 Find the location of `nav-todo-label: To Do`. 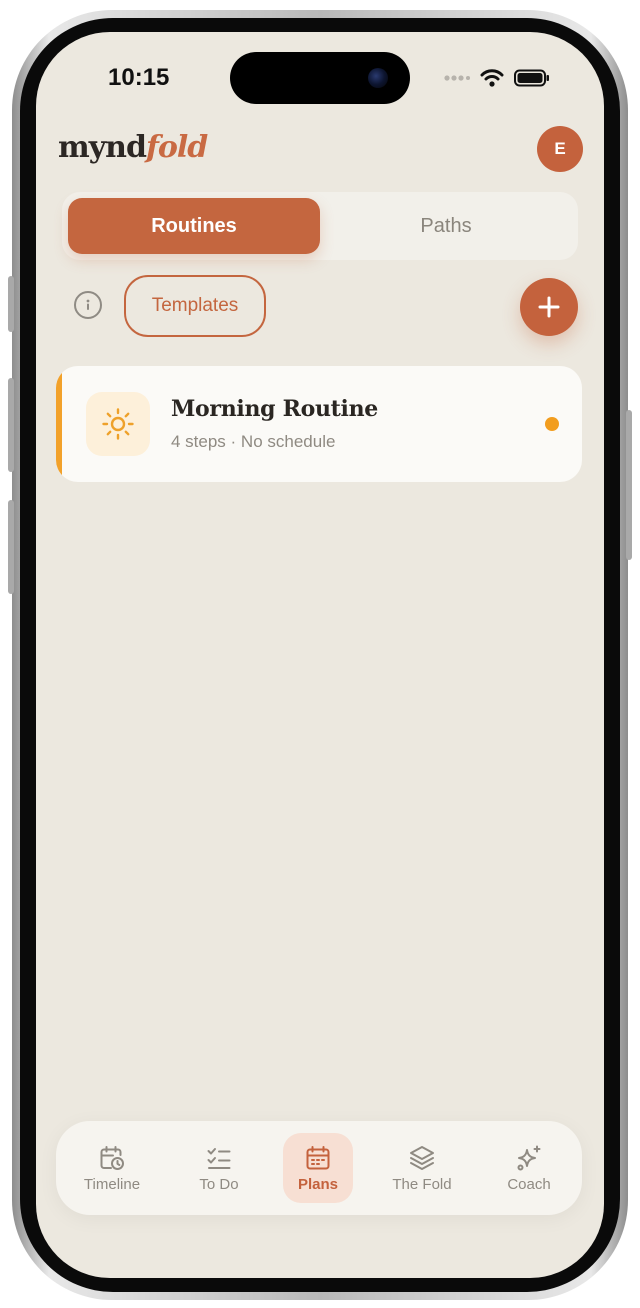

nav-todo-label: To Do is located at coordinates (219, 1184).